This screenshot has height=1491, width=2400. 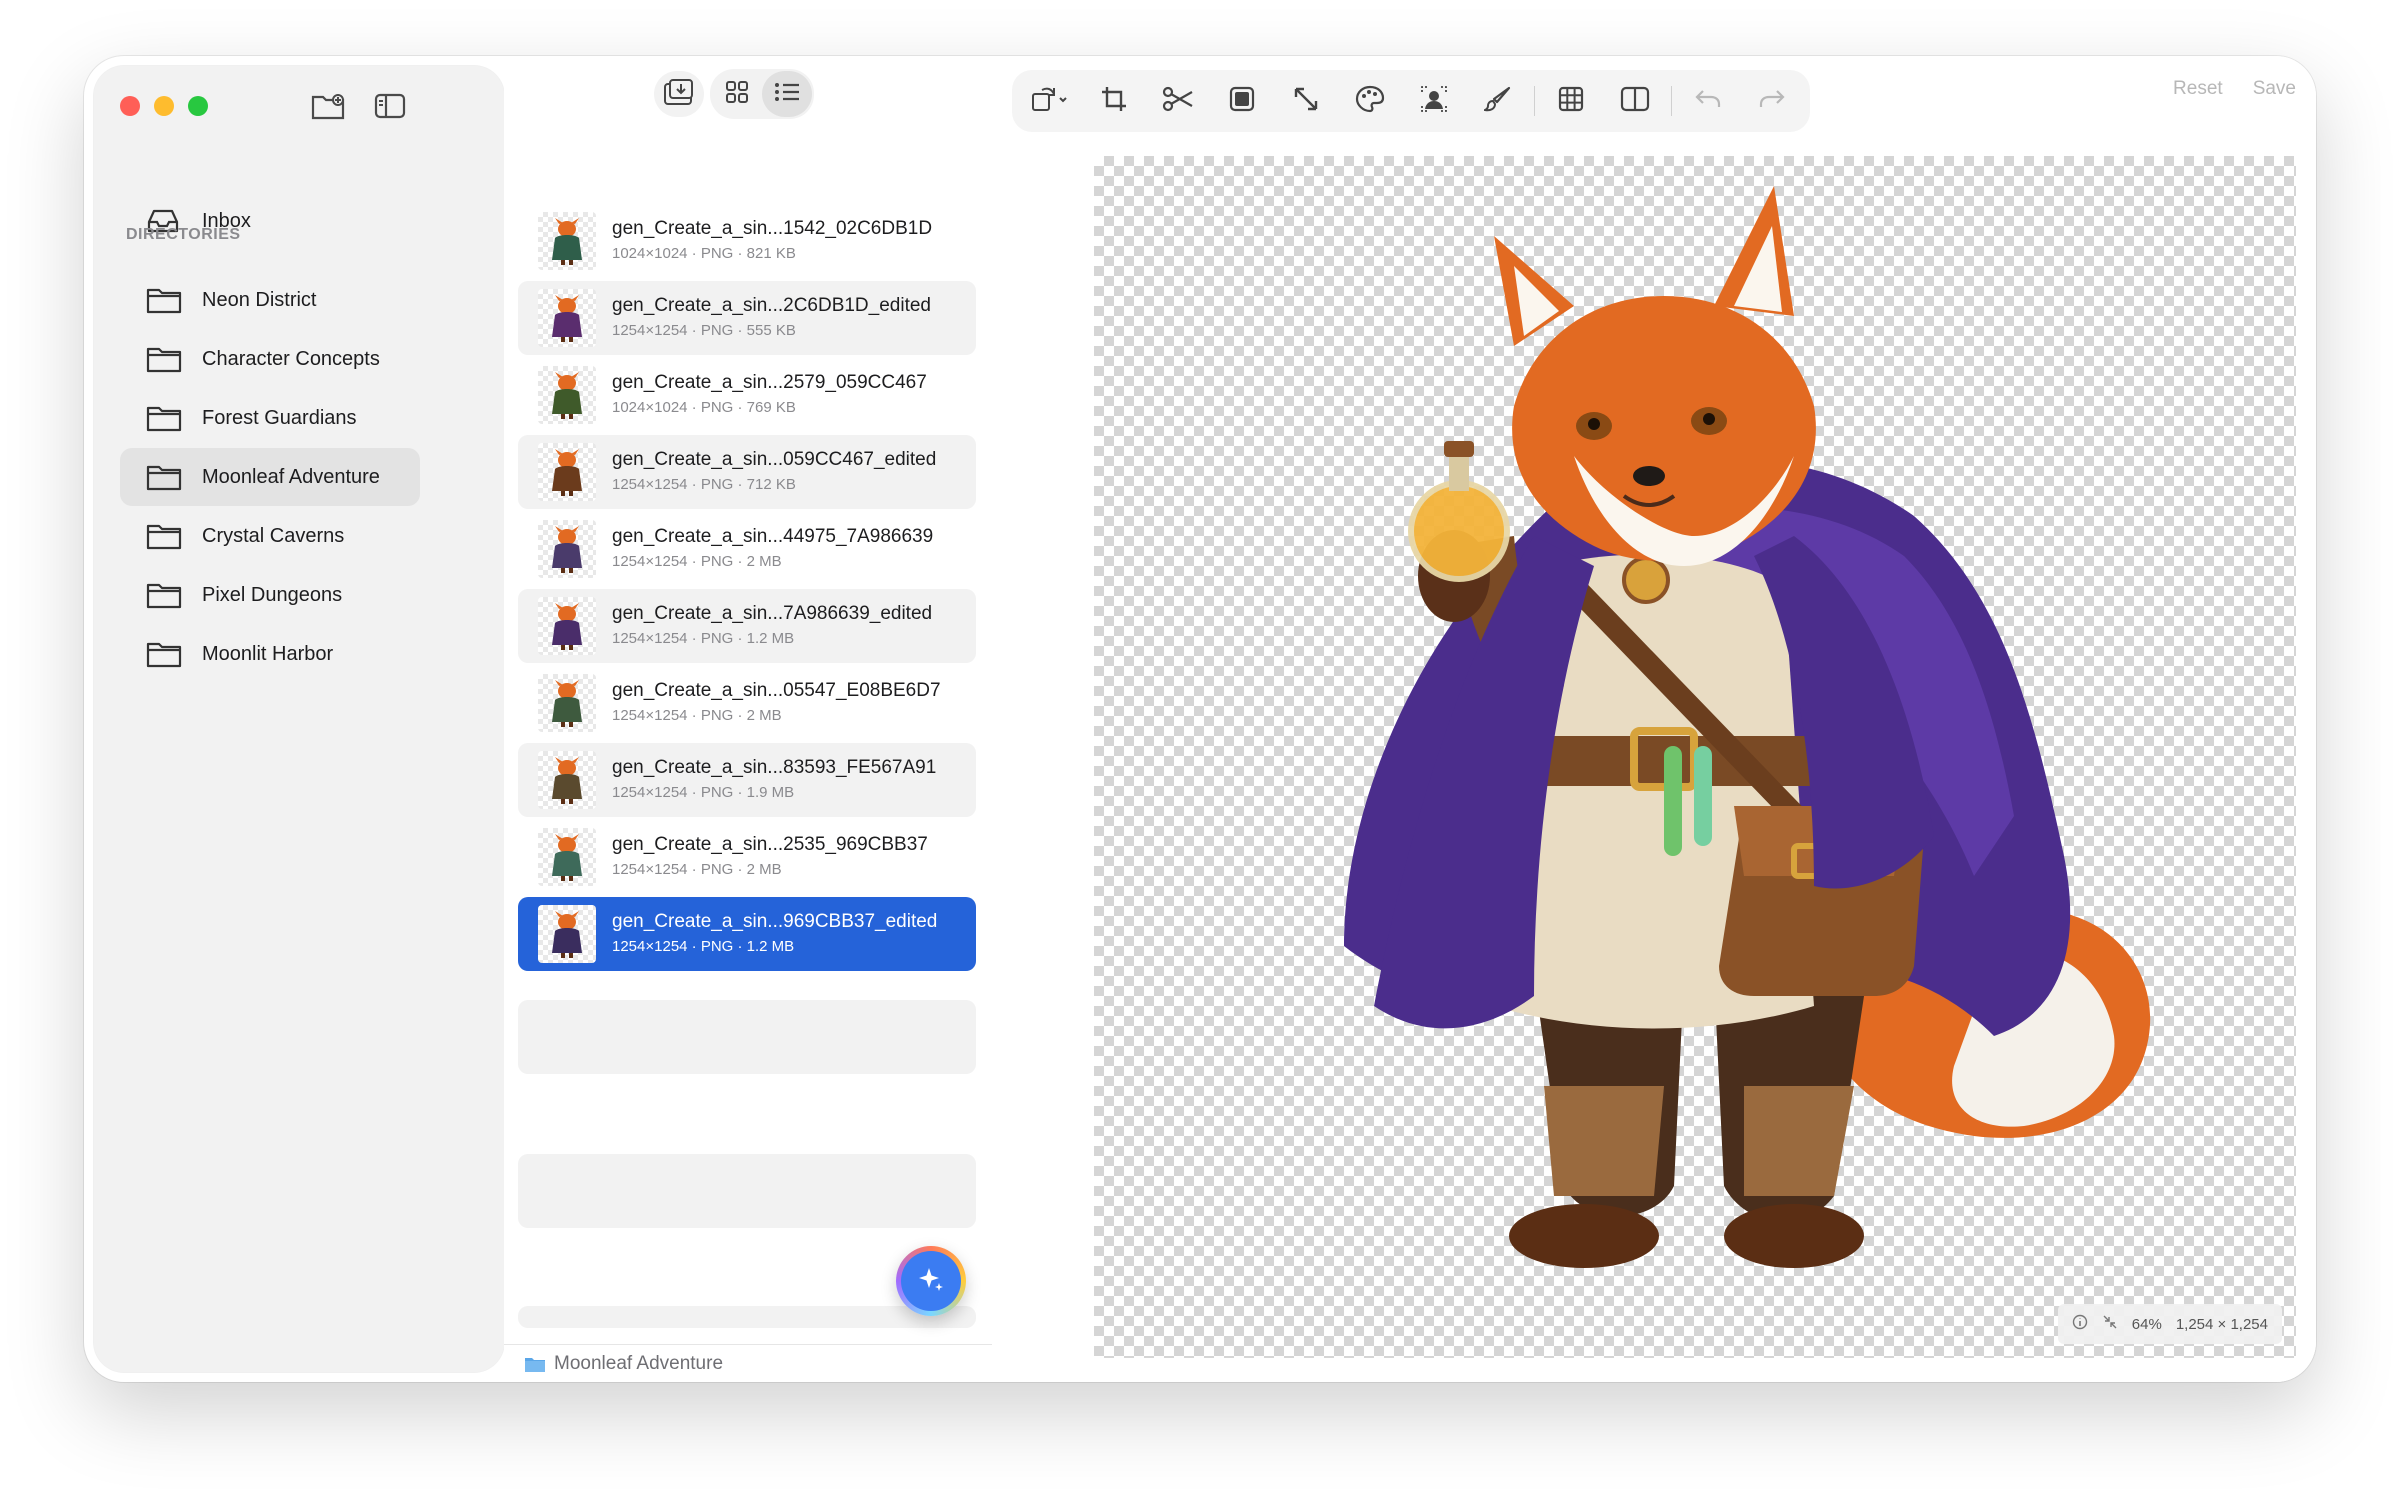 I want to click on redo-icon, so click(x=1772, y=101).